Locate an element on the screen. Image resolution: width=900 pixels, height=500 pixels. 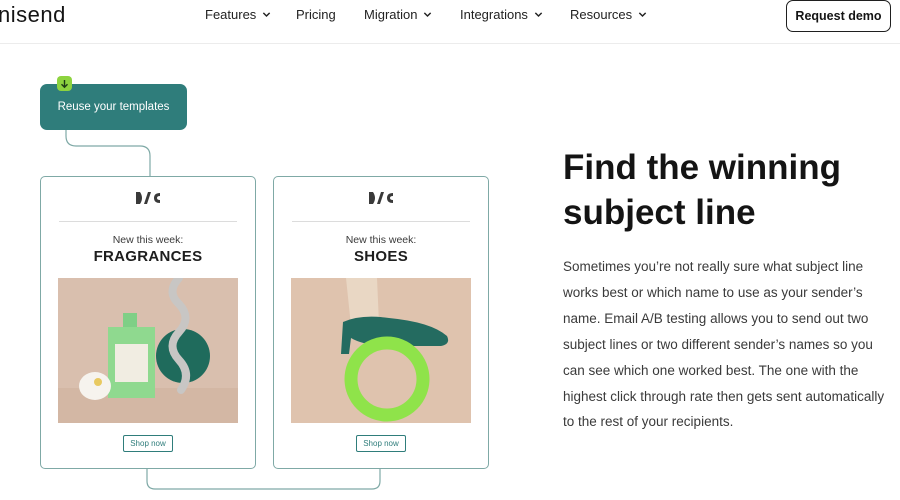
nav-integrations-label: Integrations is located at coordinates (494, 14).